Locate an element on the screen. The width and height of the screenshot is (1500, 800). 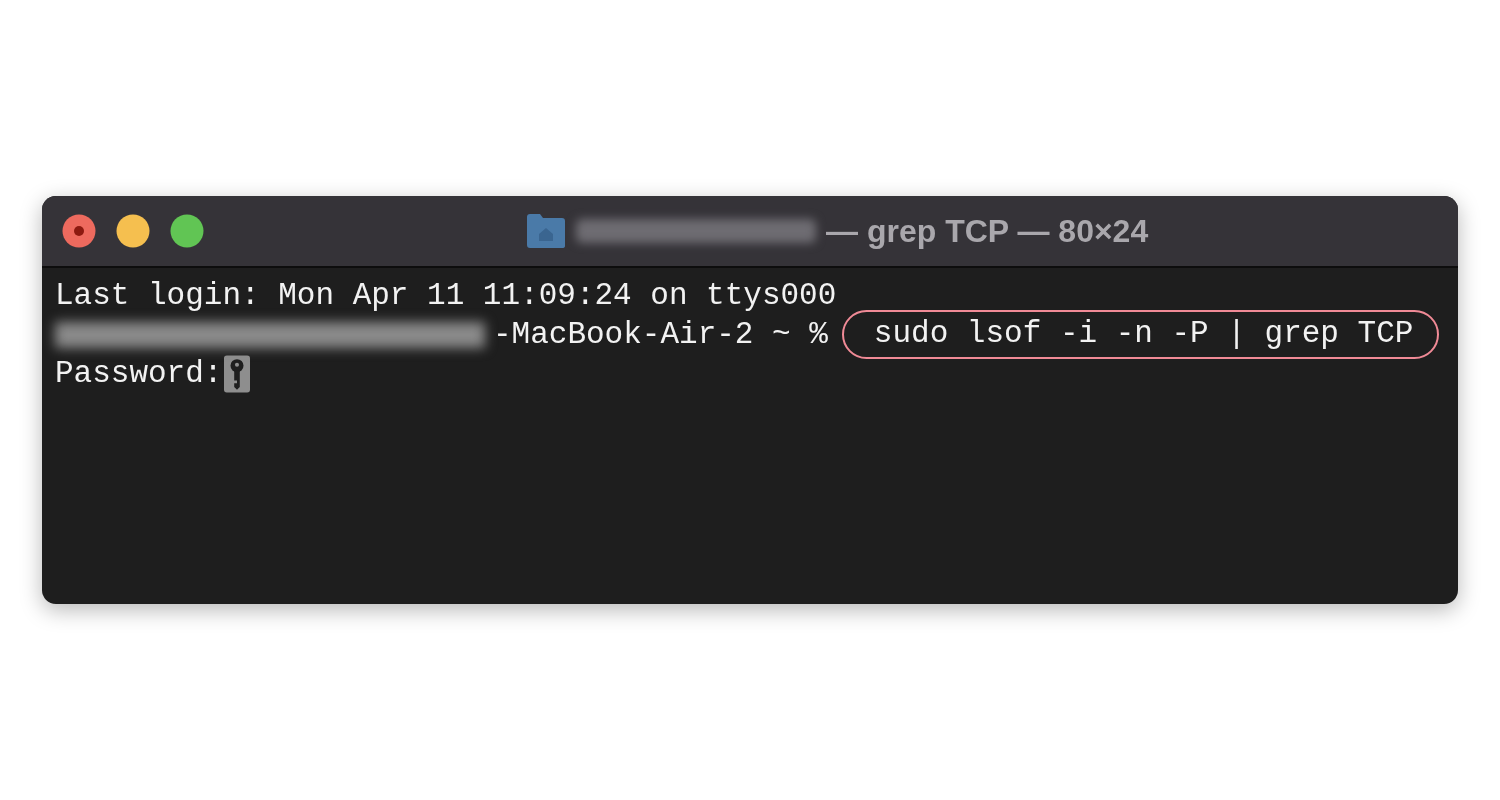
home-folder-icon is located at coordinates (546, 231).